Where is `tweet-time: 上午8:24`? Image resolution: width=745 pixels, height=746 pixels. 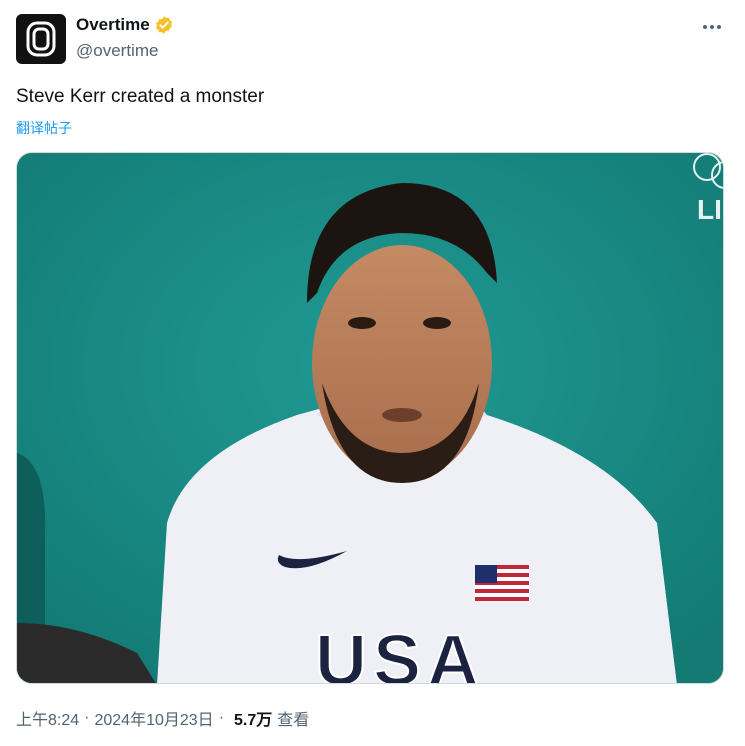
tweet-time: 上午8:24 is located at coordinates (47, 718).